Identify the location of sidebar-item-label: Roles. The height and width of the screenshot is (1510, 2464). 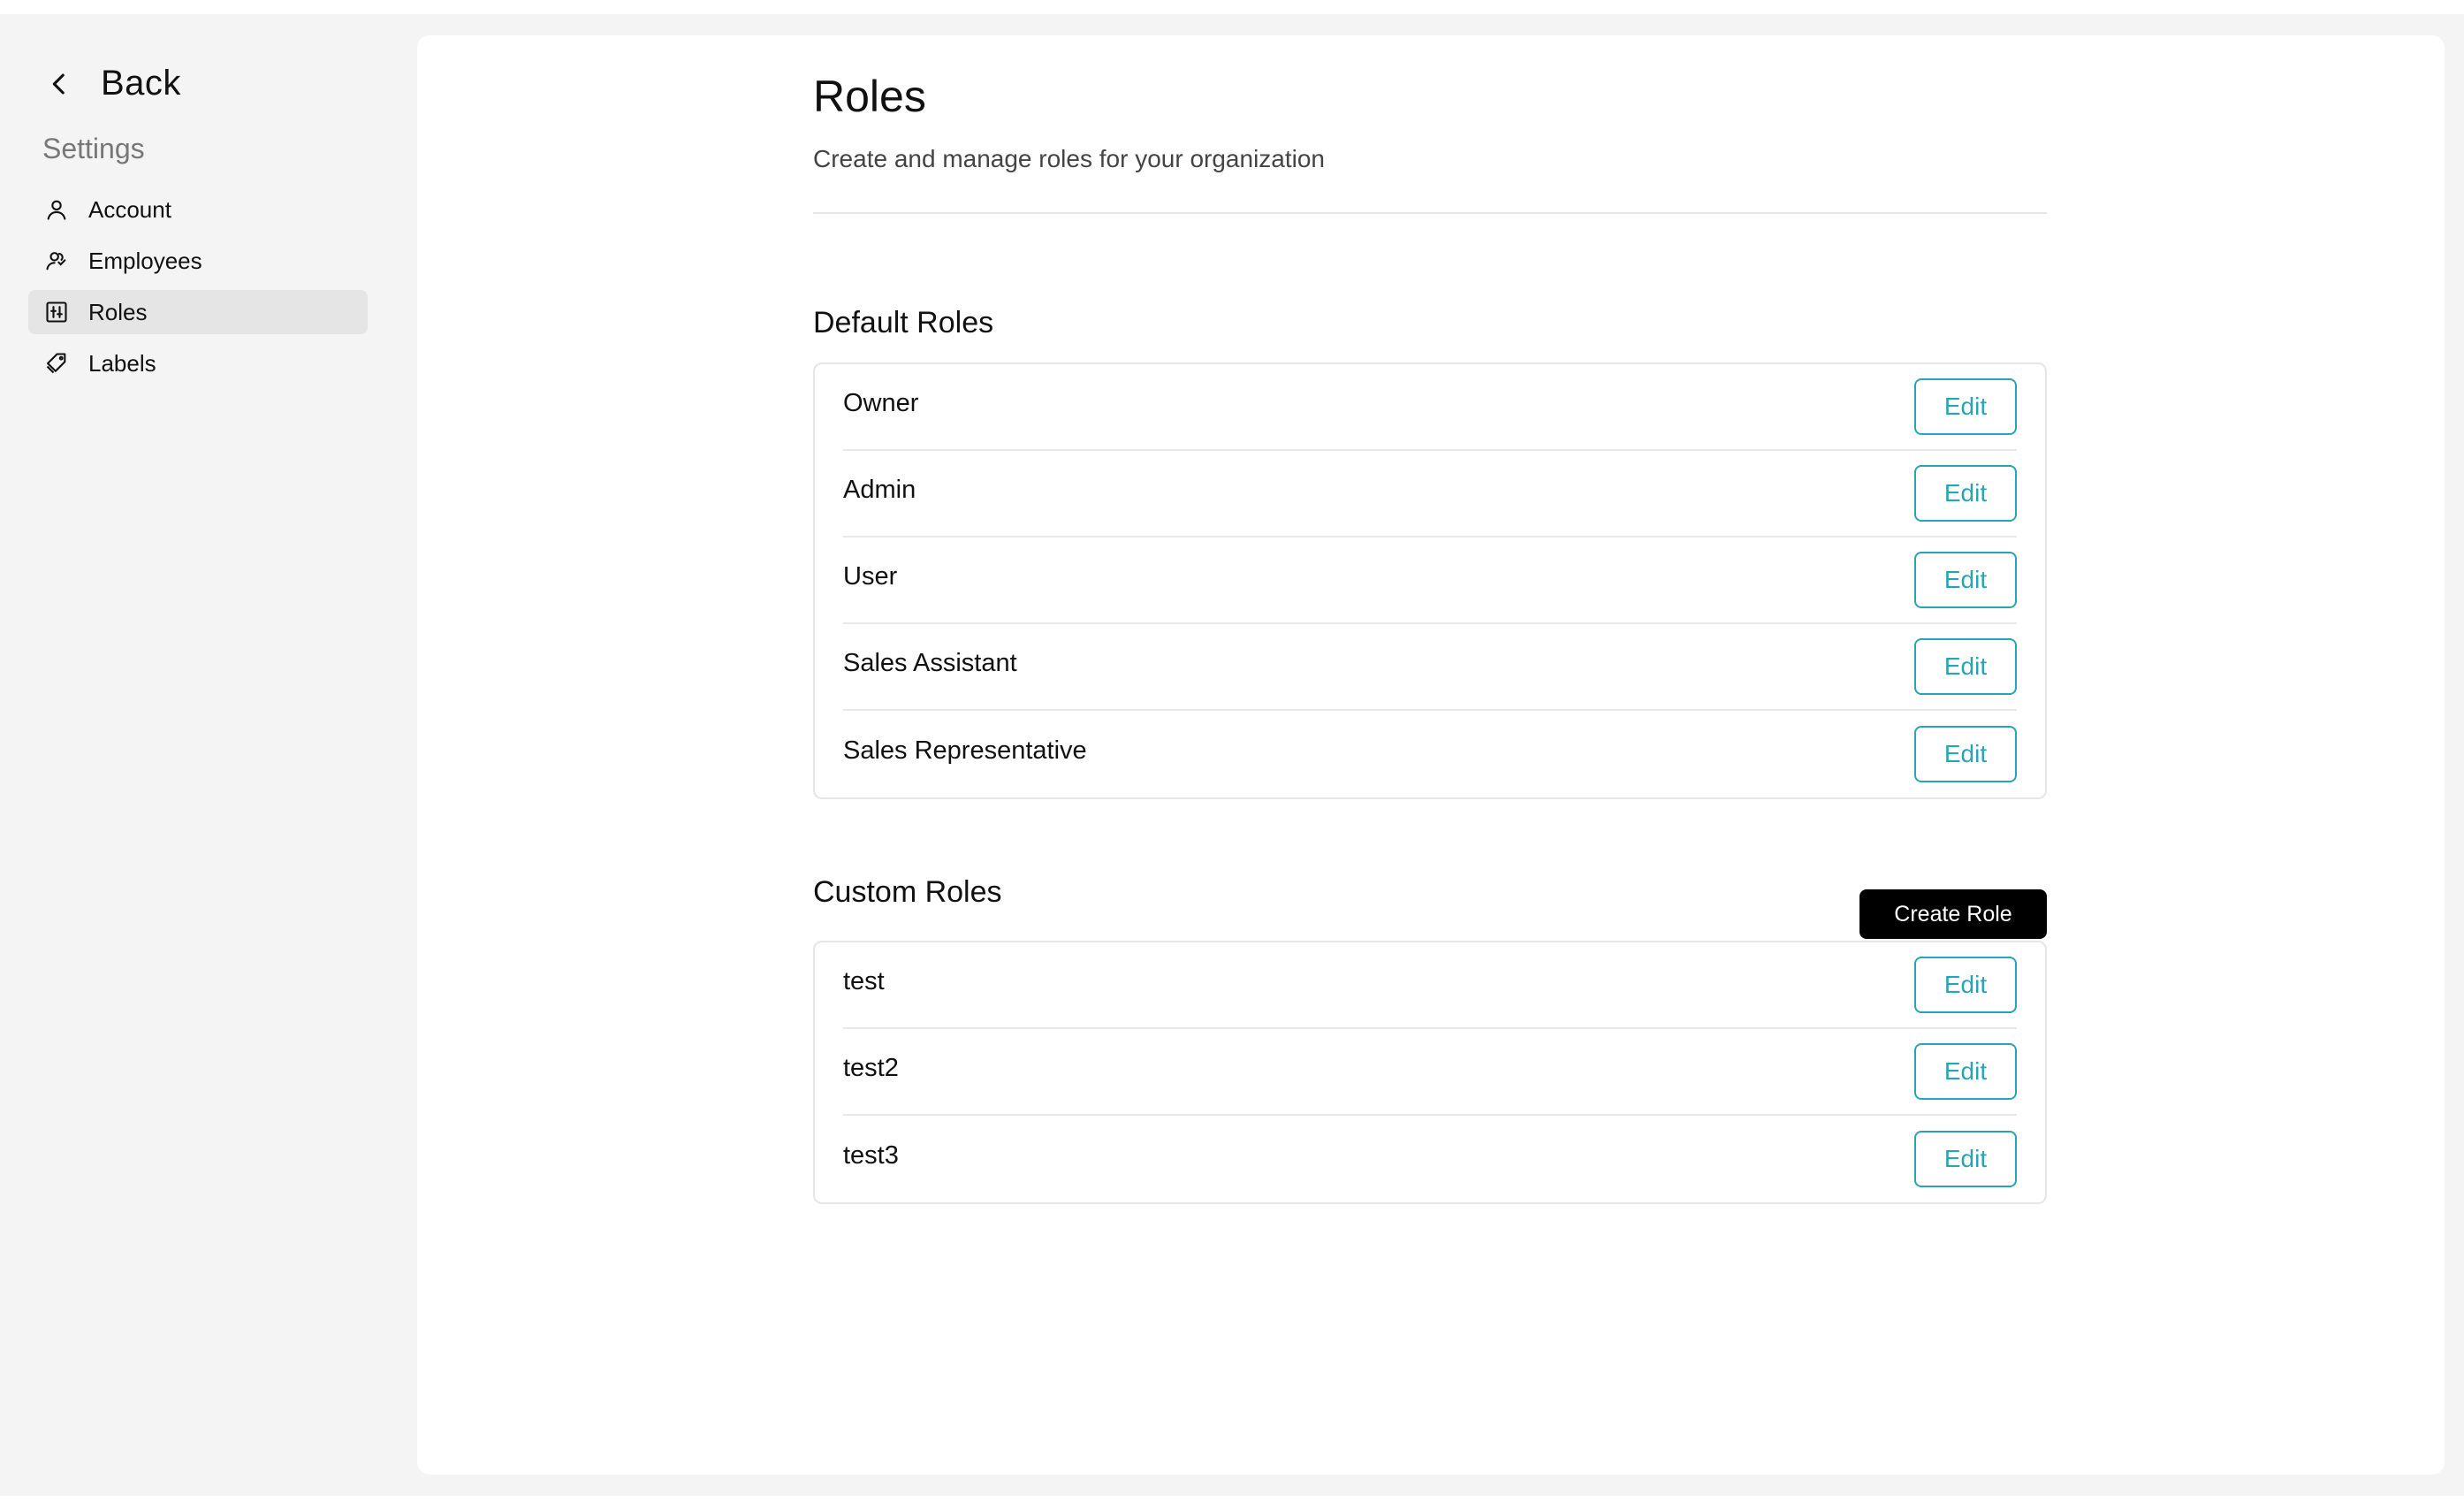
(118, 311).